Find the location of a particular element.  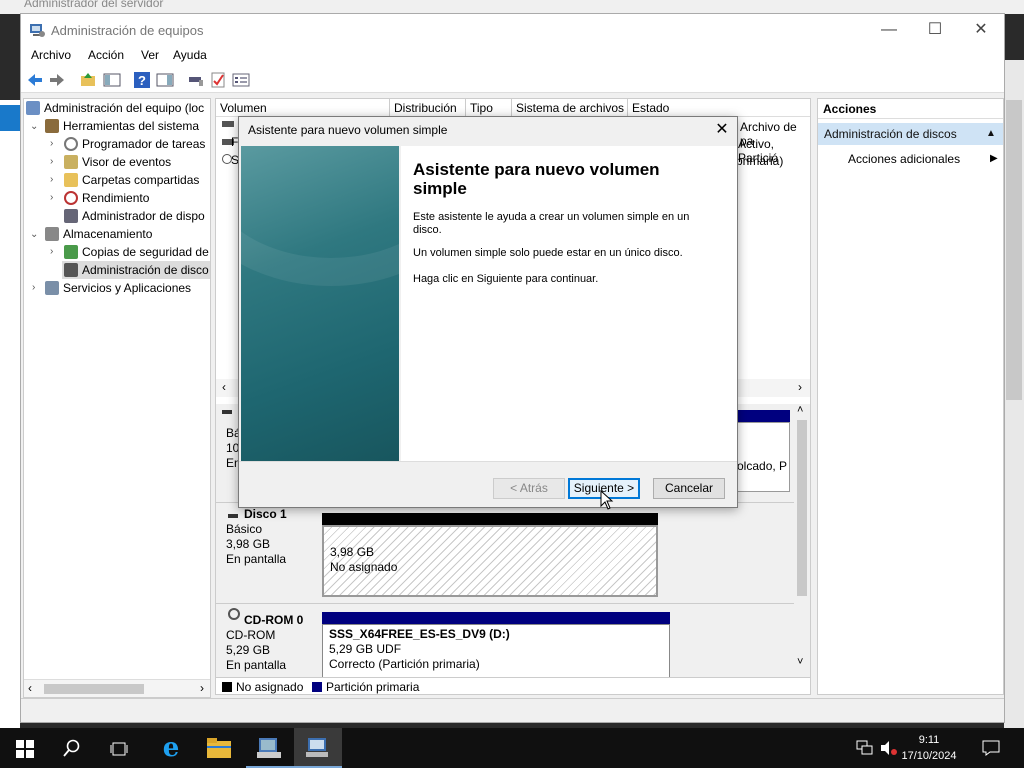

tree-item-shared-folders: Carpetas compartidas is located at coordinates (131, 180).